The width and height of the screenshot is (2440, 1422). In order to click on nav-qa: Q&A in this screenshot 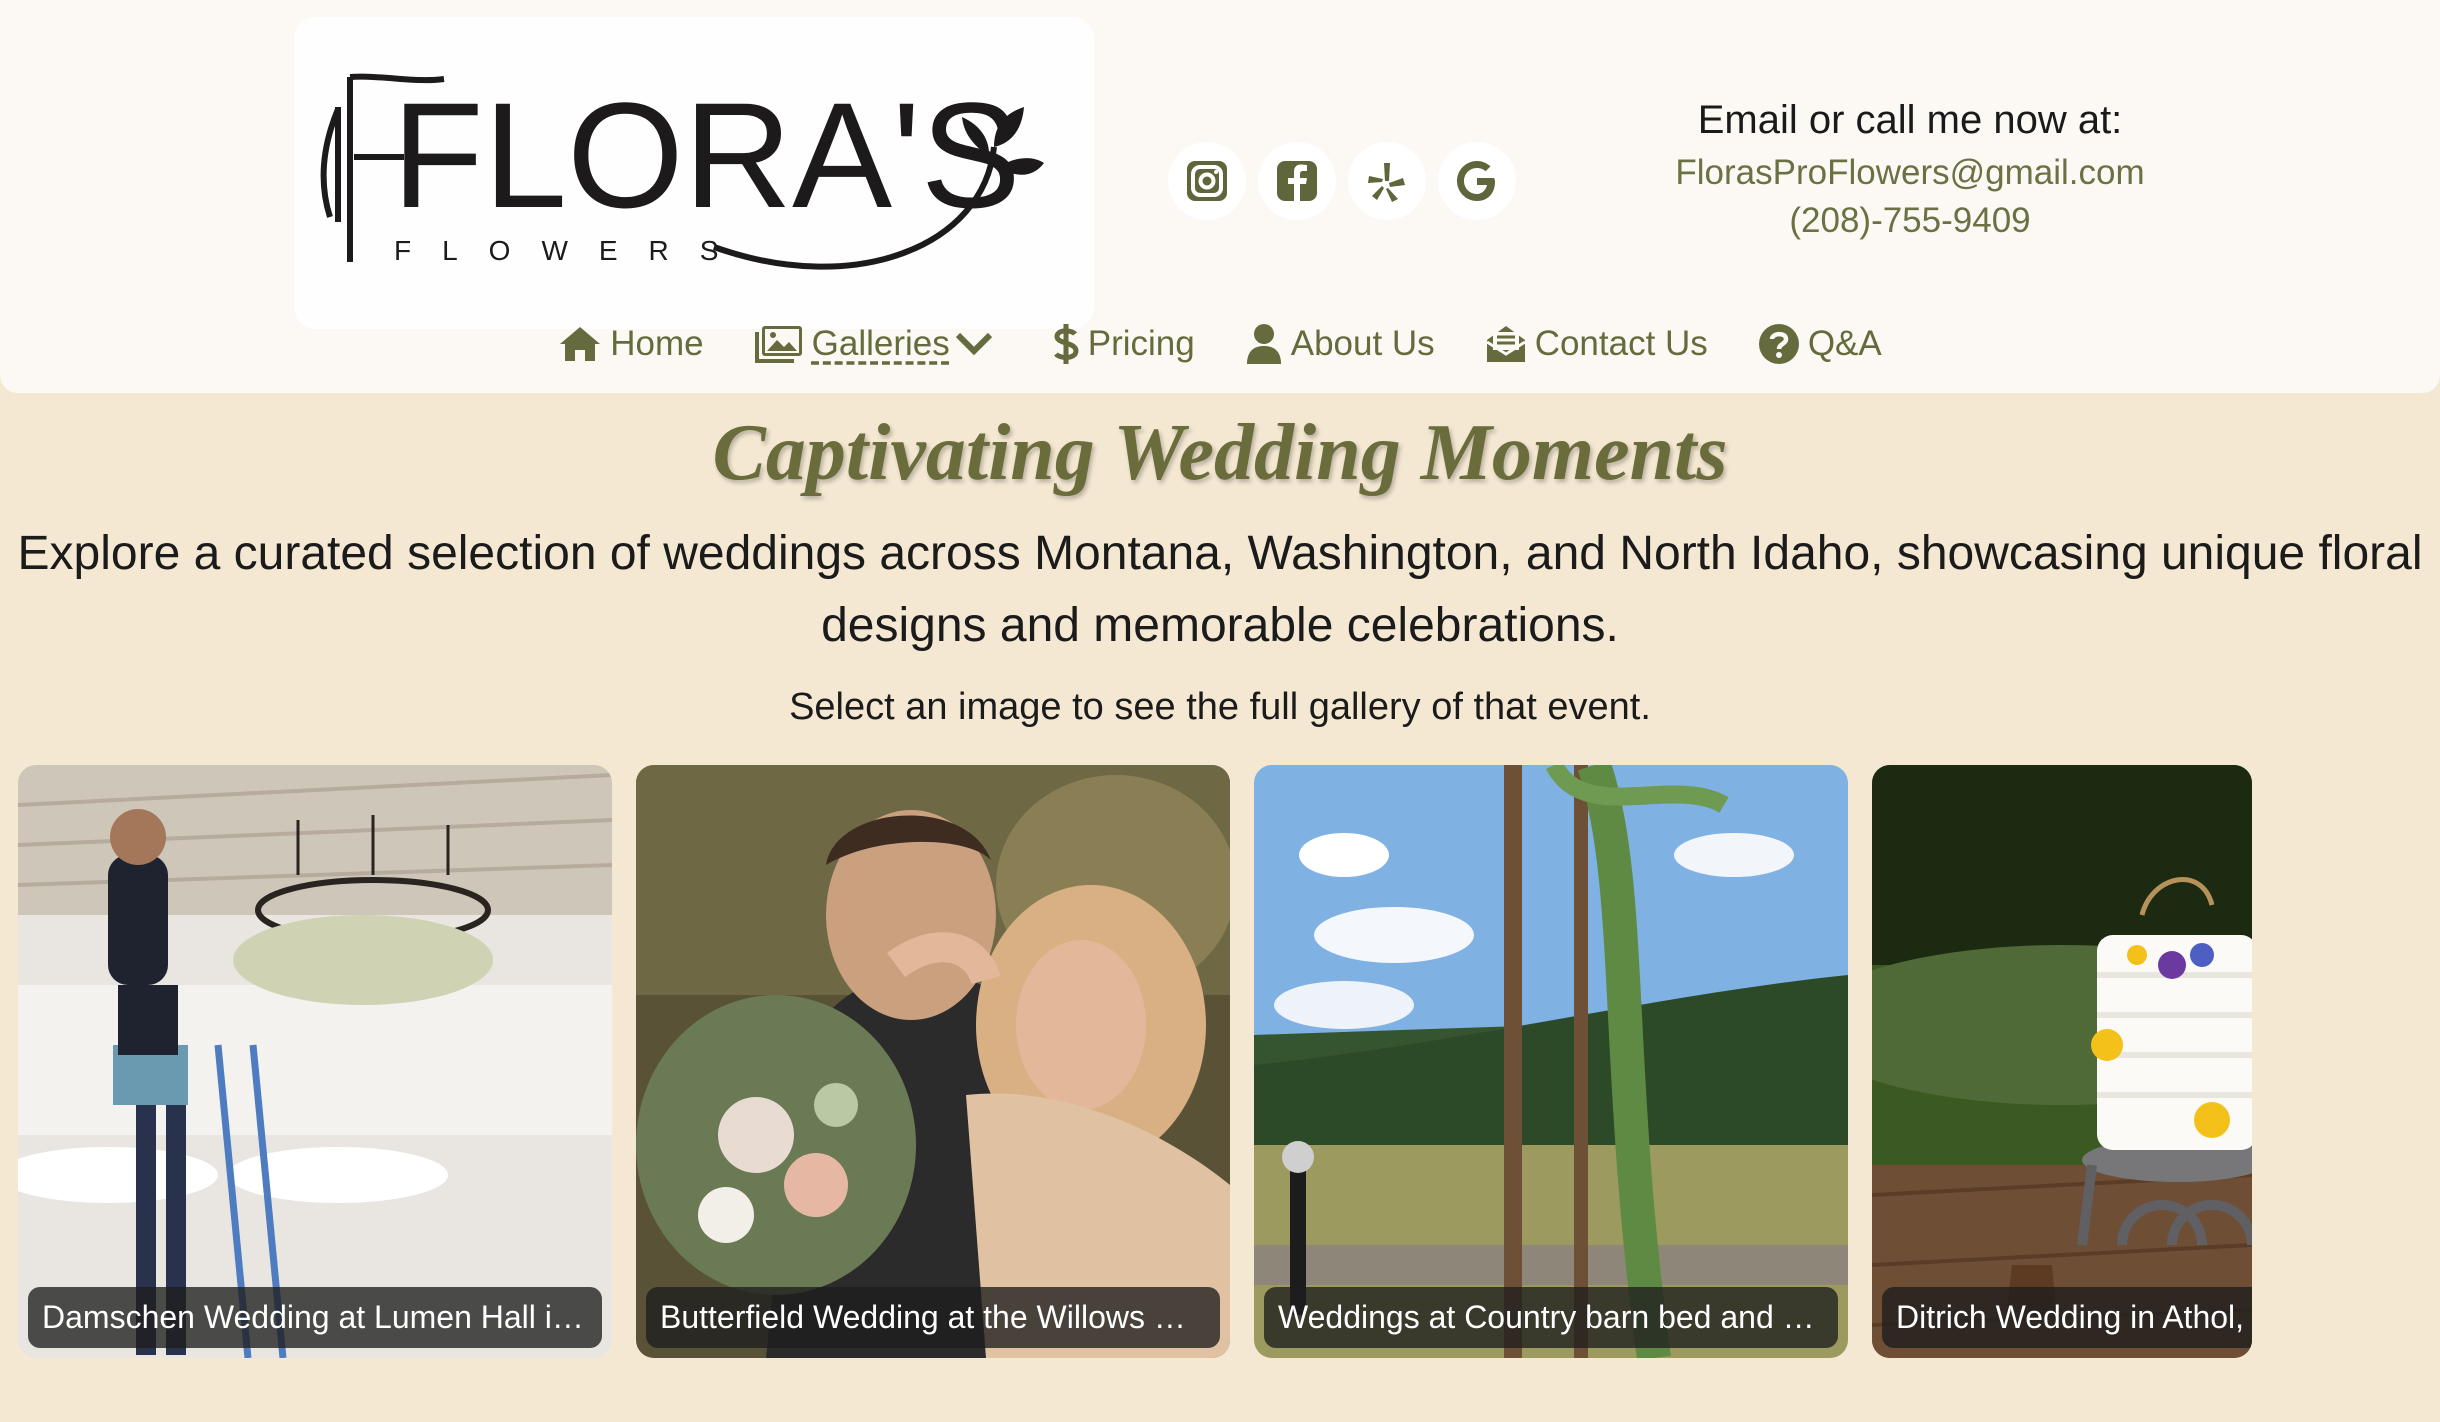, I will do `click(1820, 344)`.